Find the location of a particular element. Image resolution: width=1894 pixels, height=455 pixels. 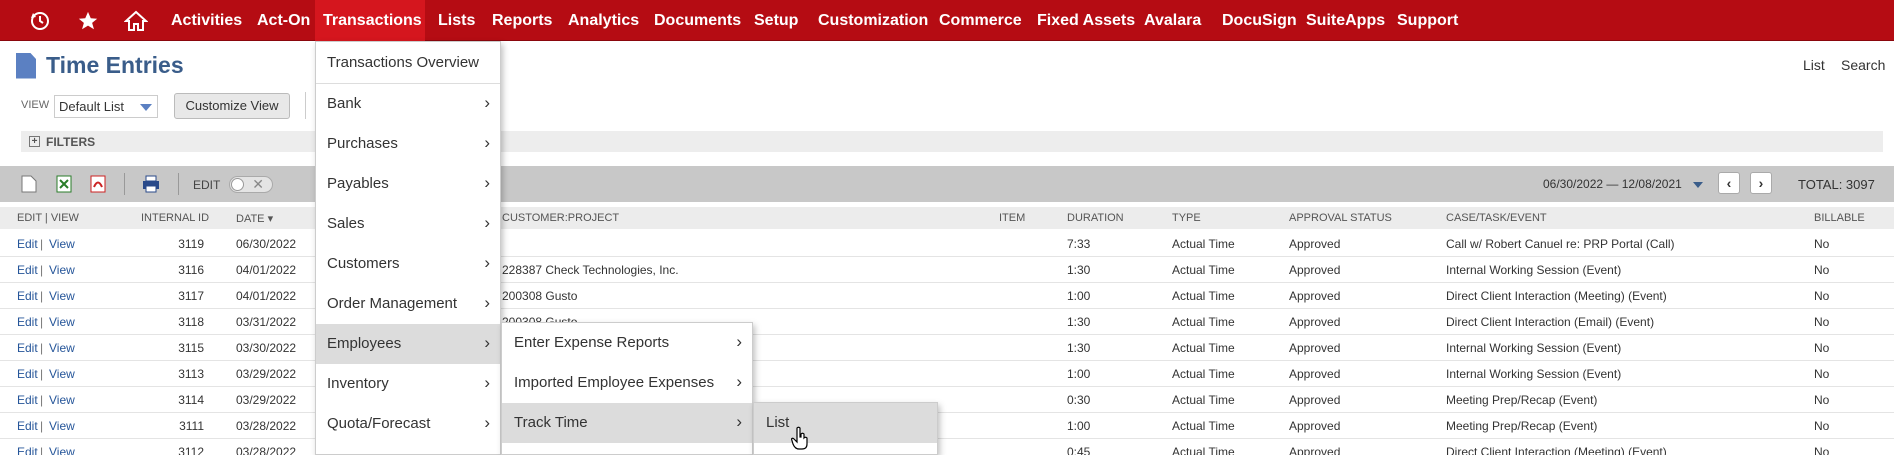

nav-suiteapps: SuiteApps is located at coordinates (1345, 20).